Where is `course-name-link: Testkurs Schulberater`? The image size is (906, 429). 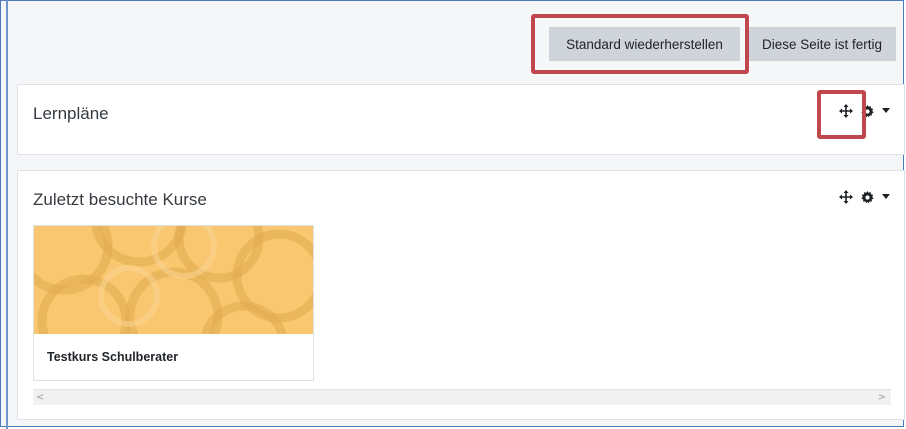 course-name-link: Testkurs Schulberater is located at coordinates (112, 357).